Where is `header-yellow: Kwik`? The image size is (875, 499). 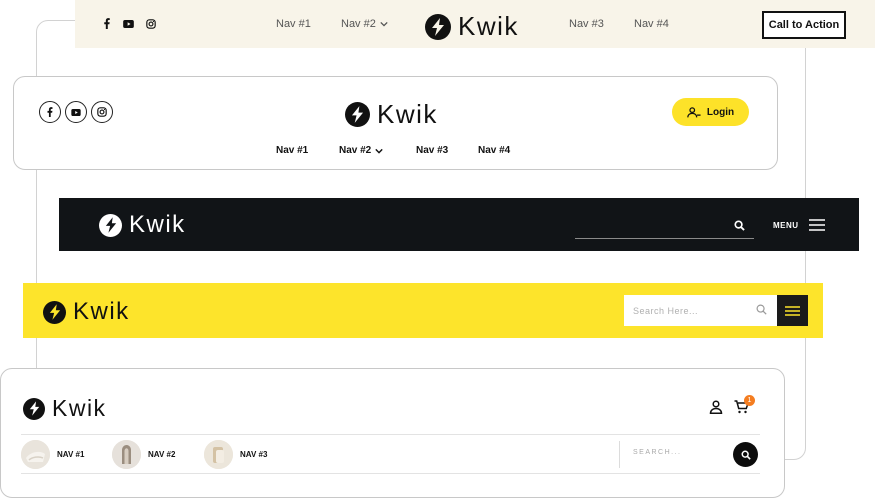 header-yellow: Kwik is located at coordinates (423, 310).